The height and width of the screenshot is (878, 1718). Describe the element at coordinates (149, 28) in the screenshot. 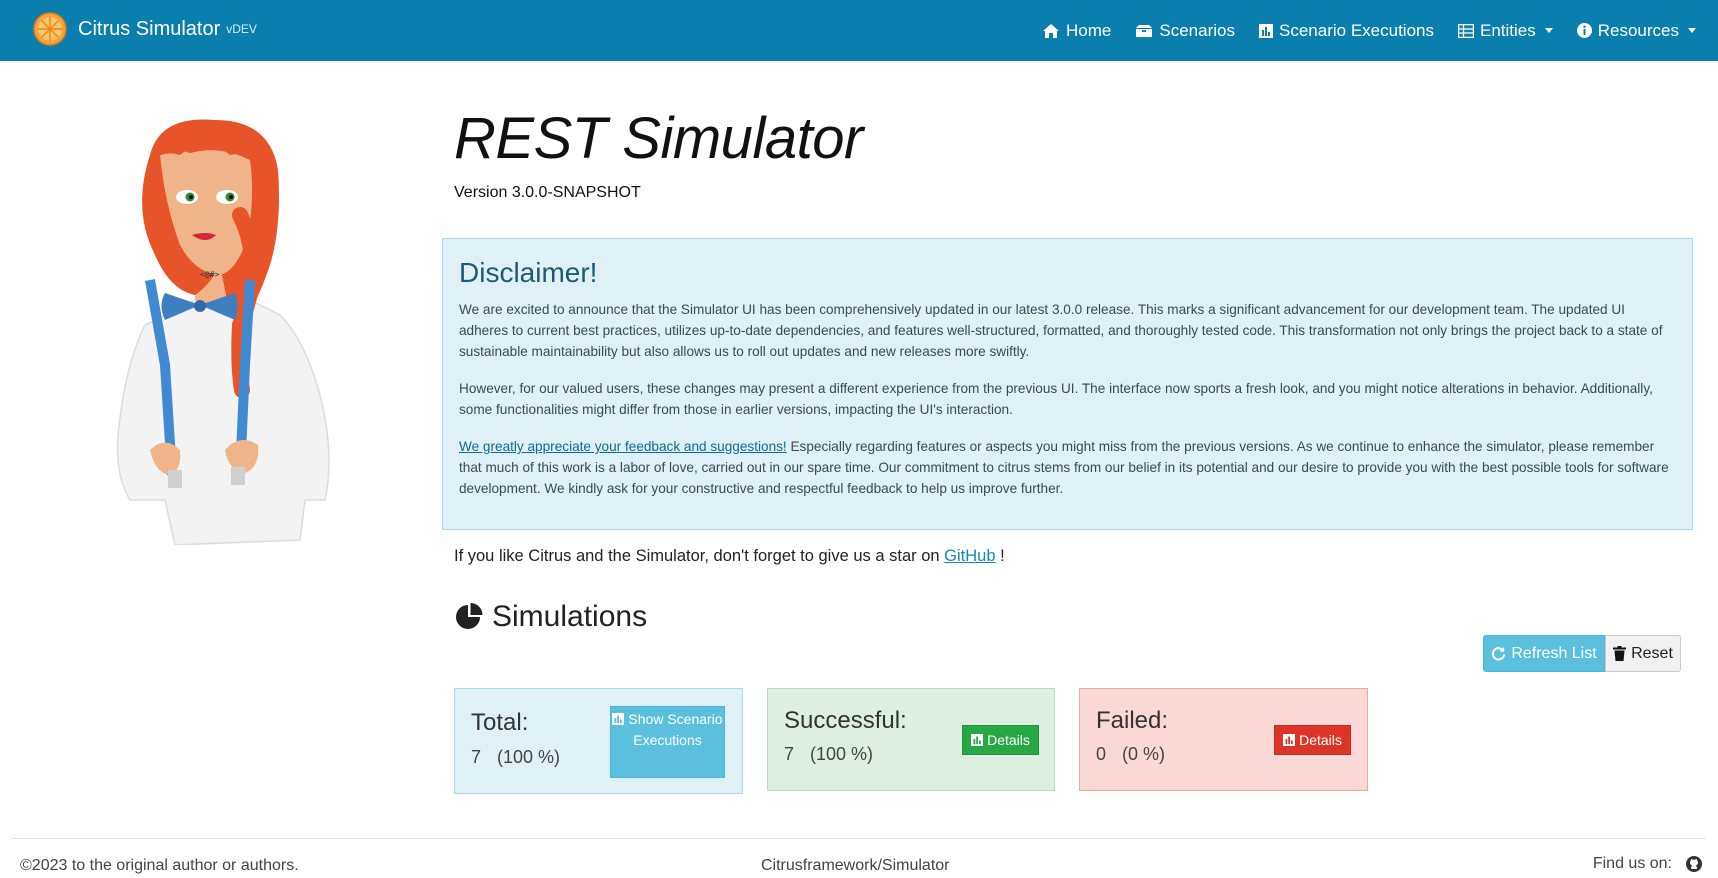

I see `brand-name: Citrus Simulator` at that location.